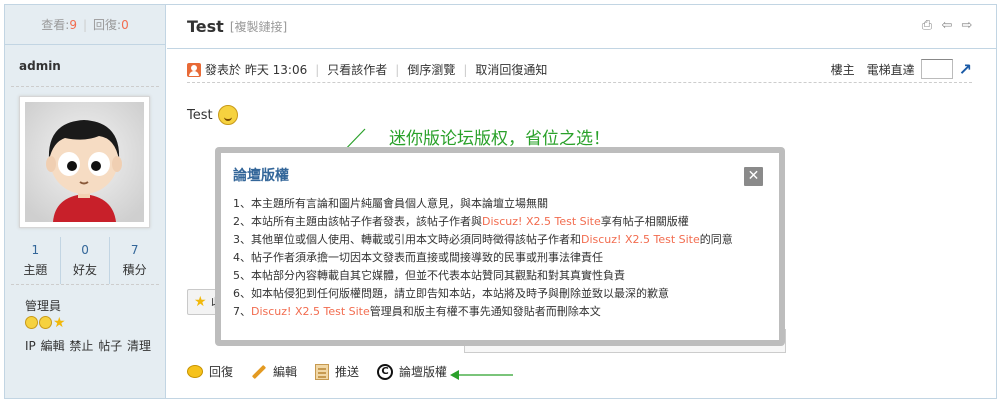 Image resolution: width=1001 pixels, height=403 pixels. I want to click on author-name: admin, so click(85, 66).